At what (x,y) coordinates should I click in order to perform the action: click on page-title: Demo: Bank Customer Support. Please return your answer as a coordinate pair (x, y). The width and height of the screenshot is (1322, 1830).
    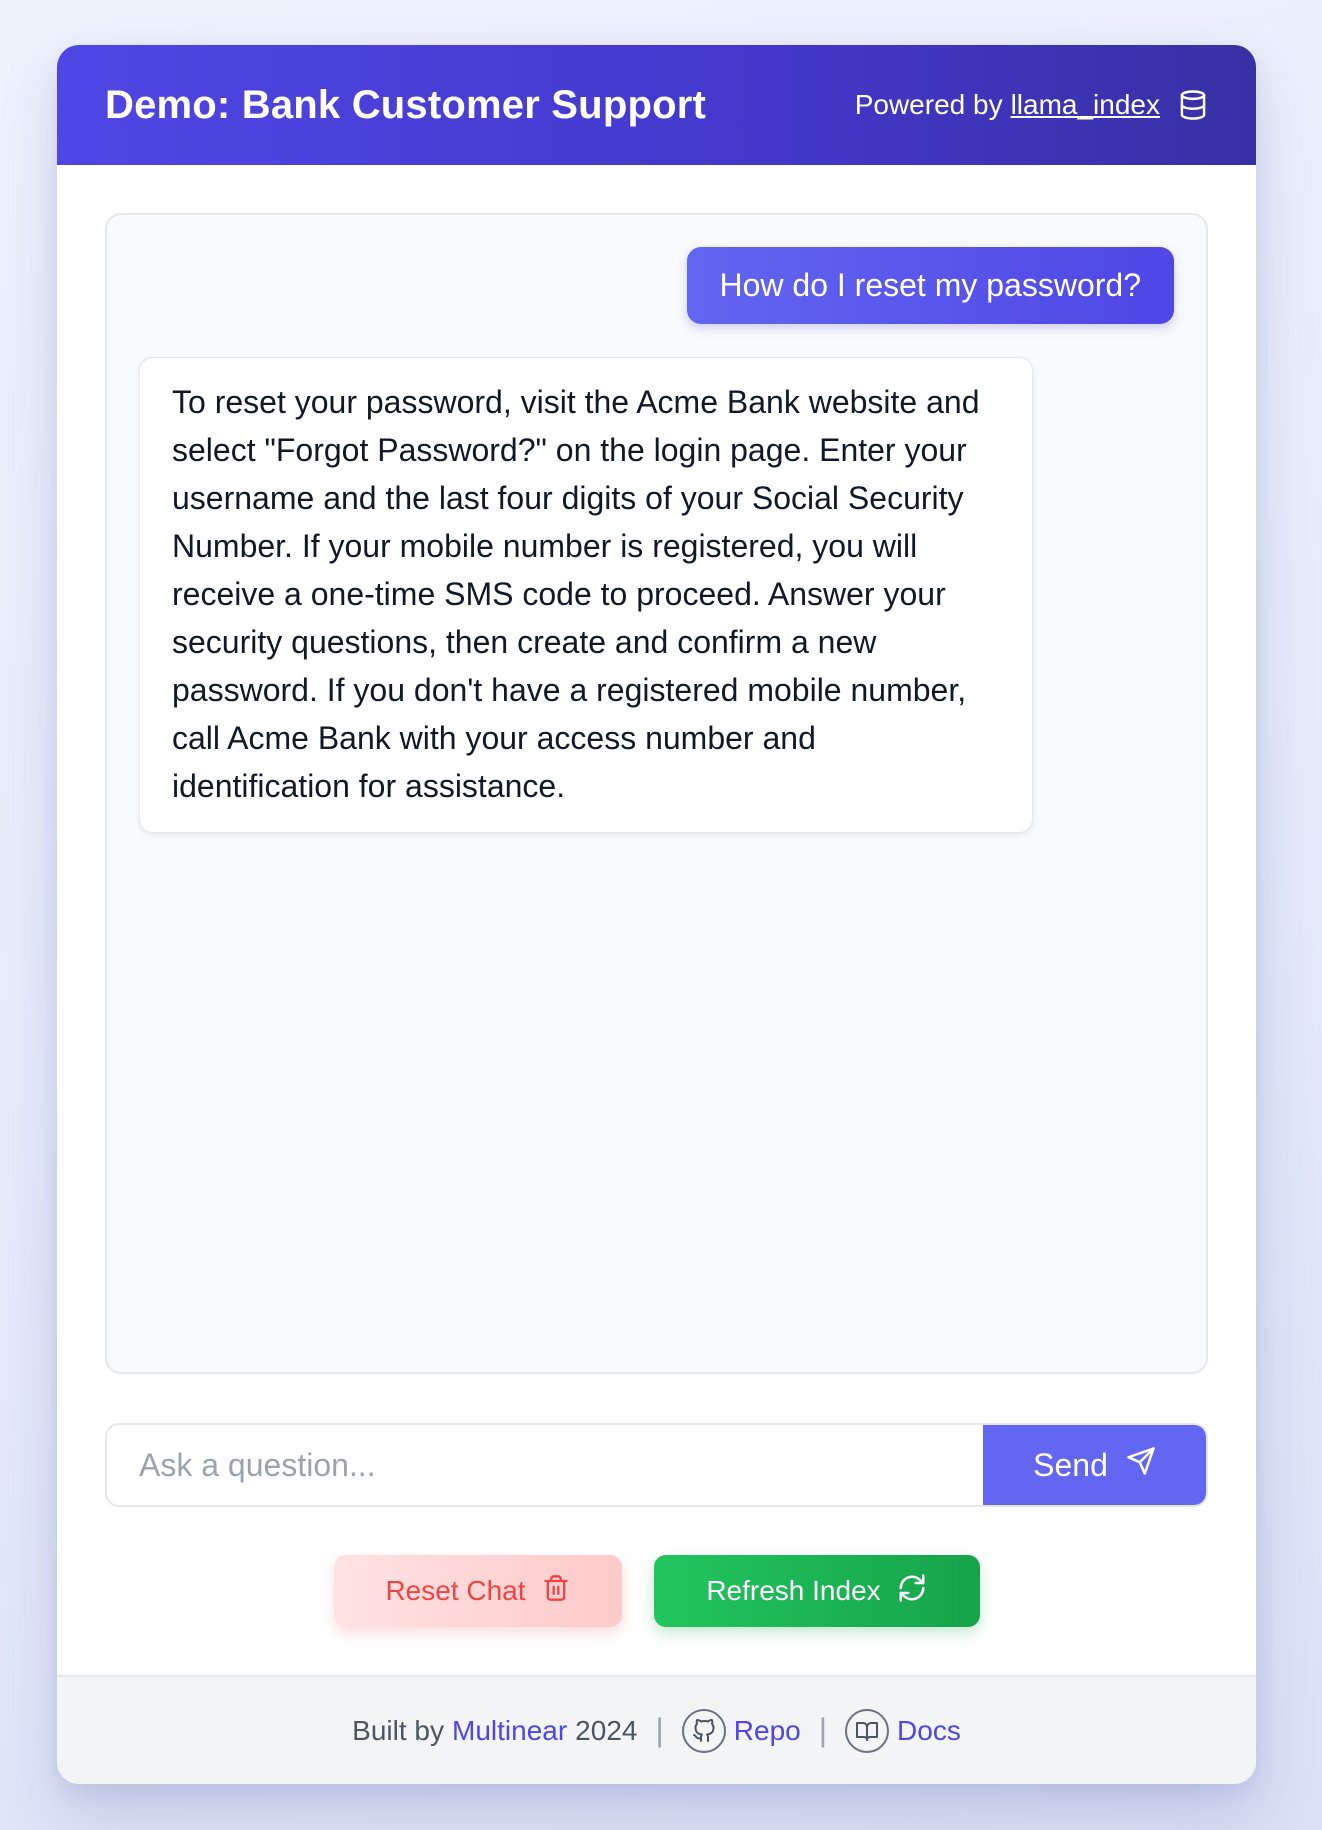
    Looking at the image, I should click on (406, 104).